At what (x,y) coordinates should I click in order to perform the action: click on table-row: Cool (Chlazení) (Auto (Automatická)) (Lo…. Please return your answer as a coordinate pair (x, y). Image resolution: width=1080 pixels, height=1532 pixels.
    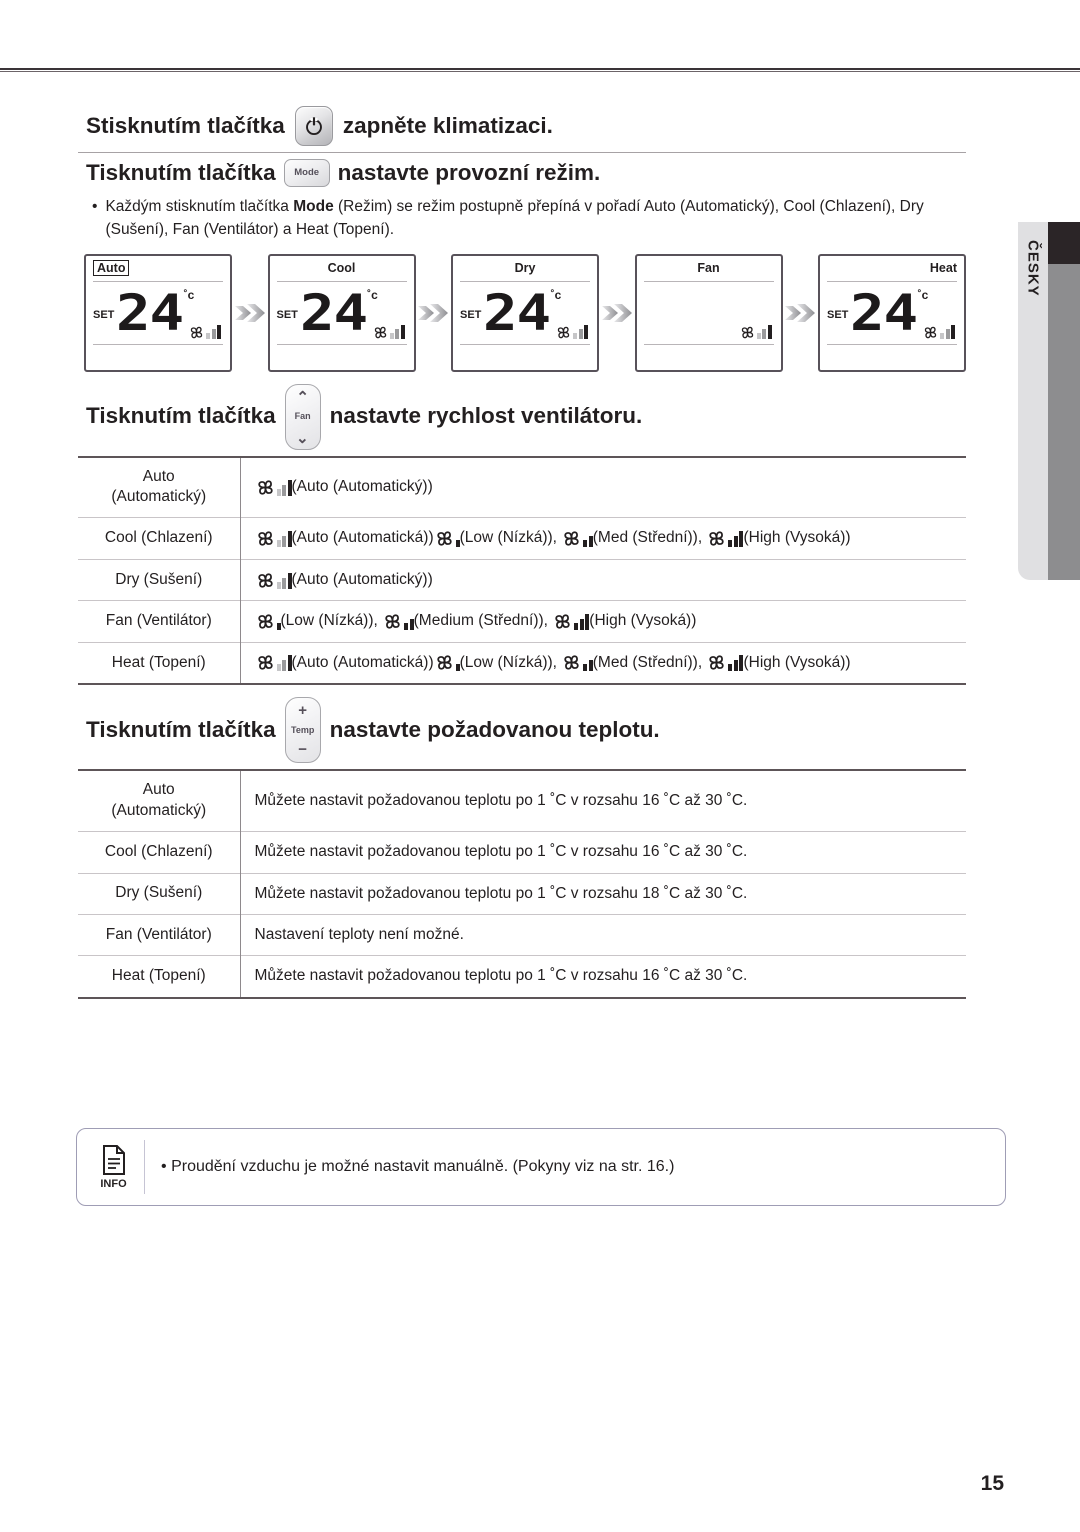
    Looking at the image, I should click on (522, 538).